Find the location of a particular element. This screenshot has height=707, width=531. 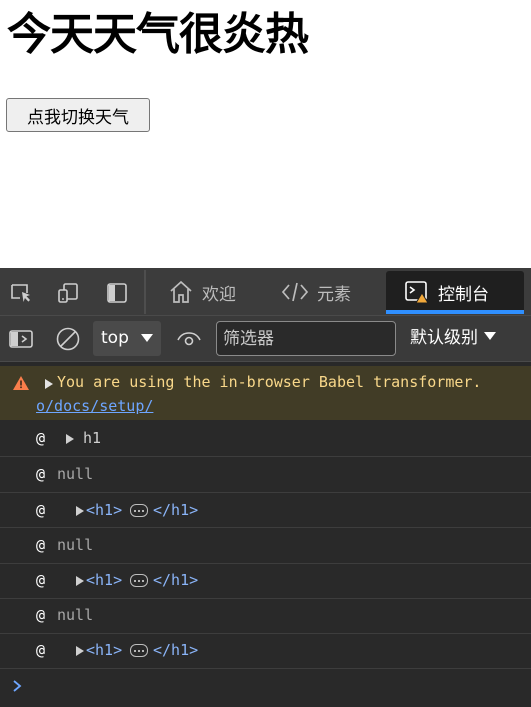

element-name: h1 is located at coordinates (92, 438).